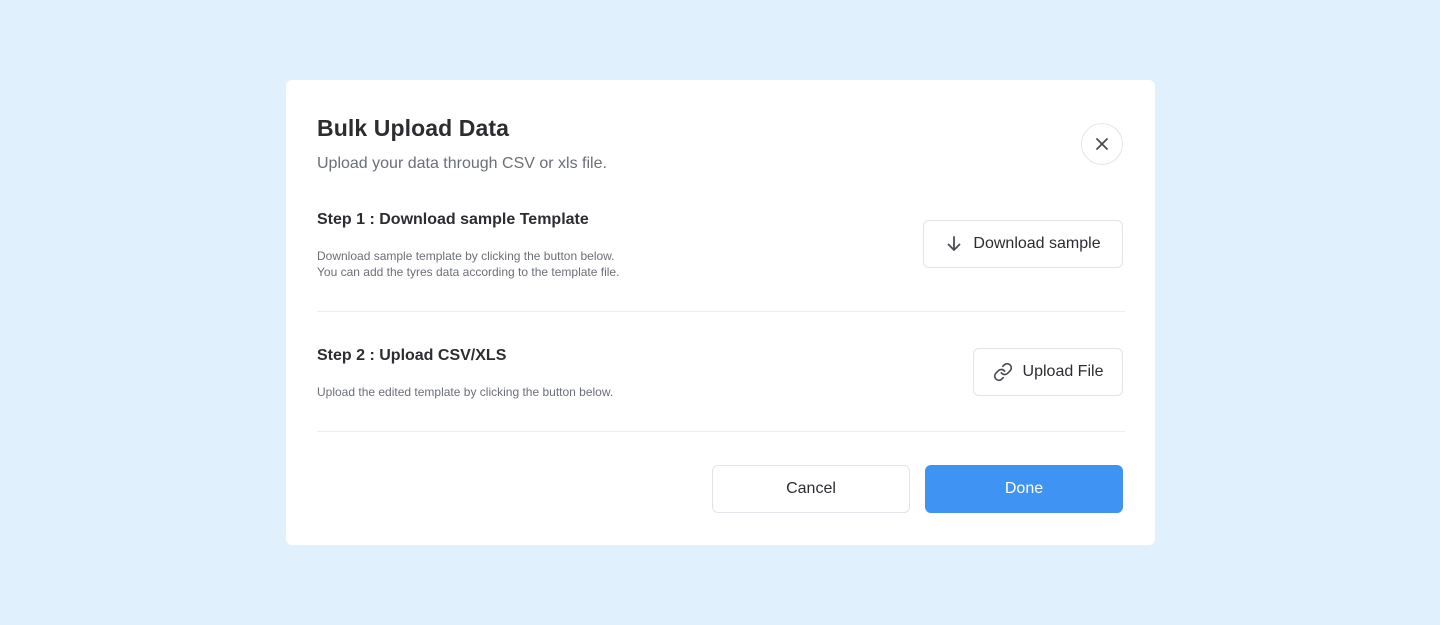 Image resolution: width=1440 pixels, height=625 pixels. I want to click on close-button, so click(1102, 144).